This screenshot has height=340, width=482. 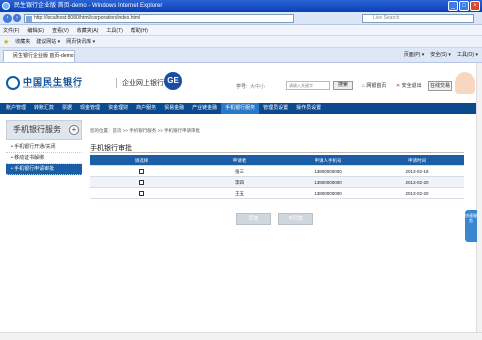 What do you see at coordinates (239, 182) in the screenshot?
I see `cell-applicant: 李四` at bounding box center [239, 182].